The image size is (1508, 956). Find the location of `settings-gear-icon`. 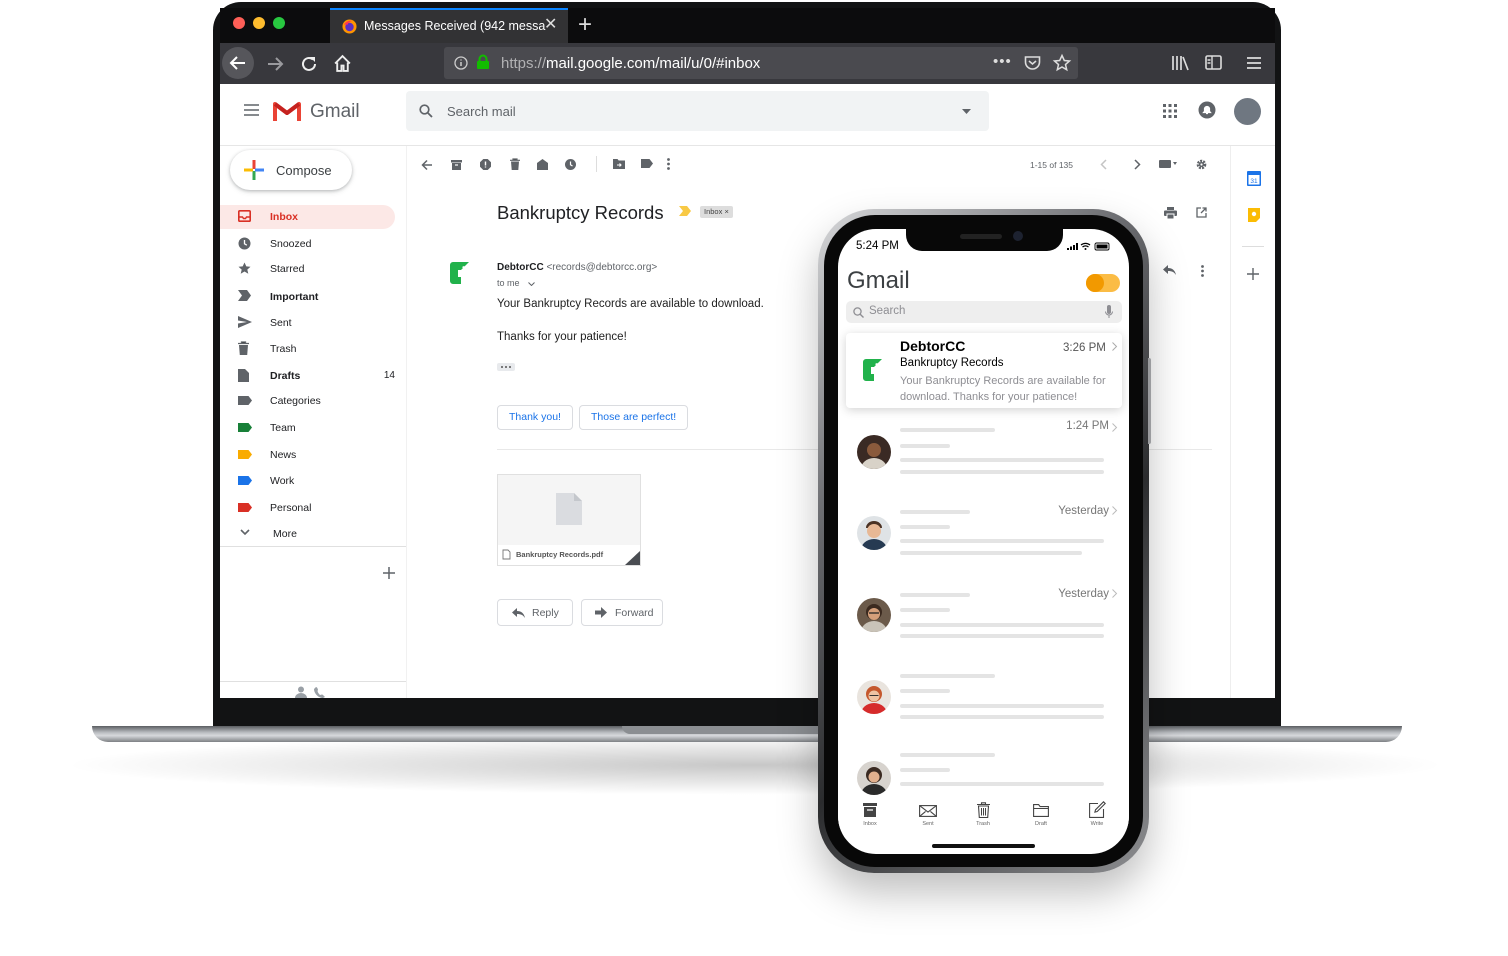

settings-gear-icon is located at coordinates (1201, 164).